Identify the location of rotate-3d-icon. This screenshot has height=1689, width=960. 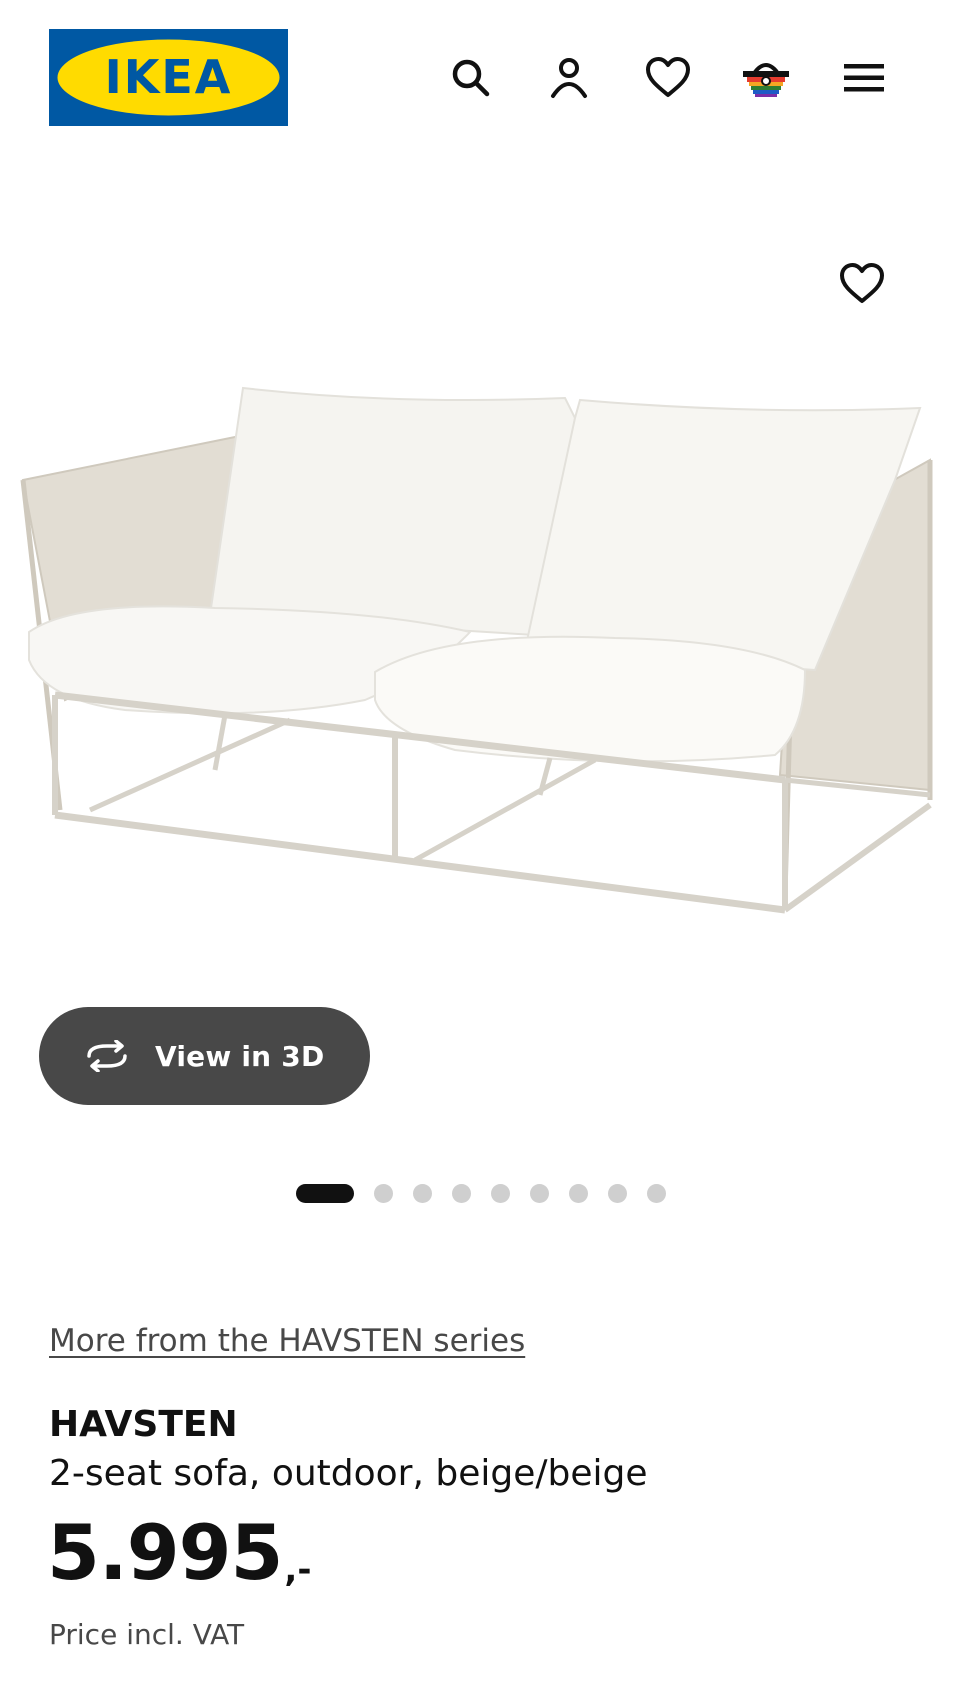
(109, 1056).